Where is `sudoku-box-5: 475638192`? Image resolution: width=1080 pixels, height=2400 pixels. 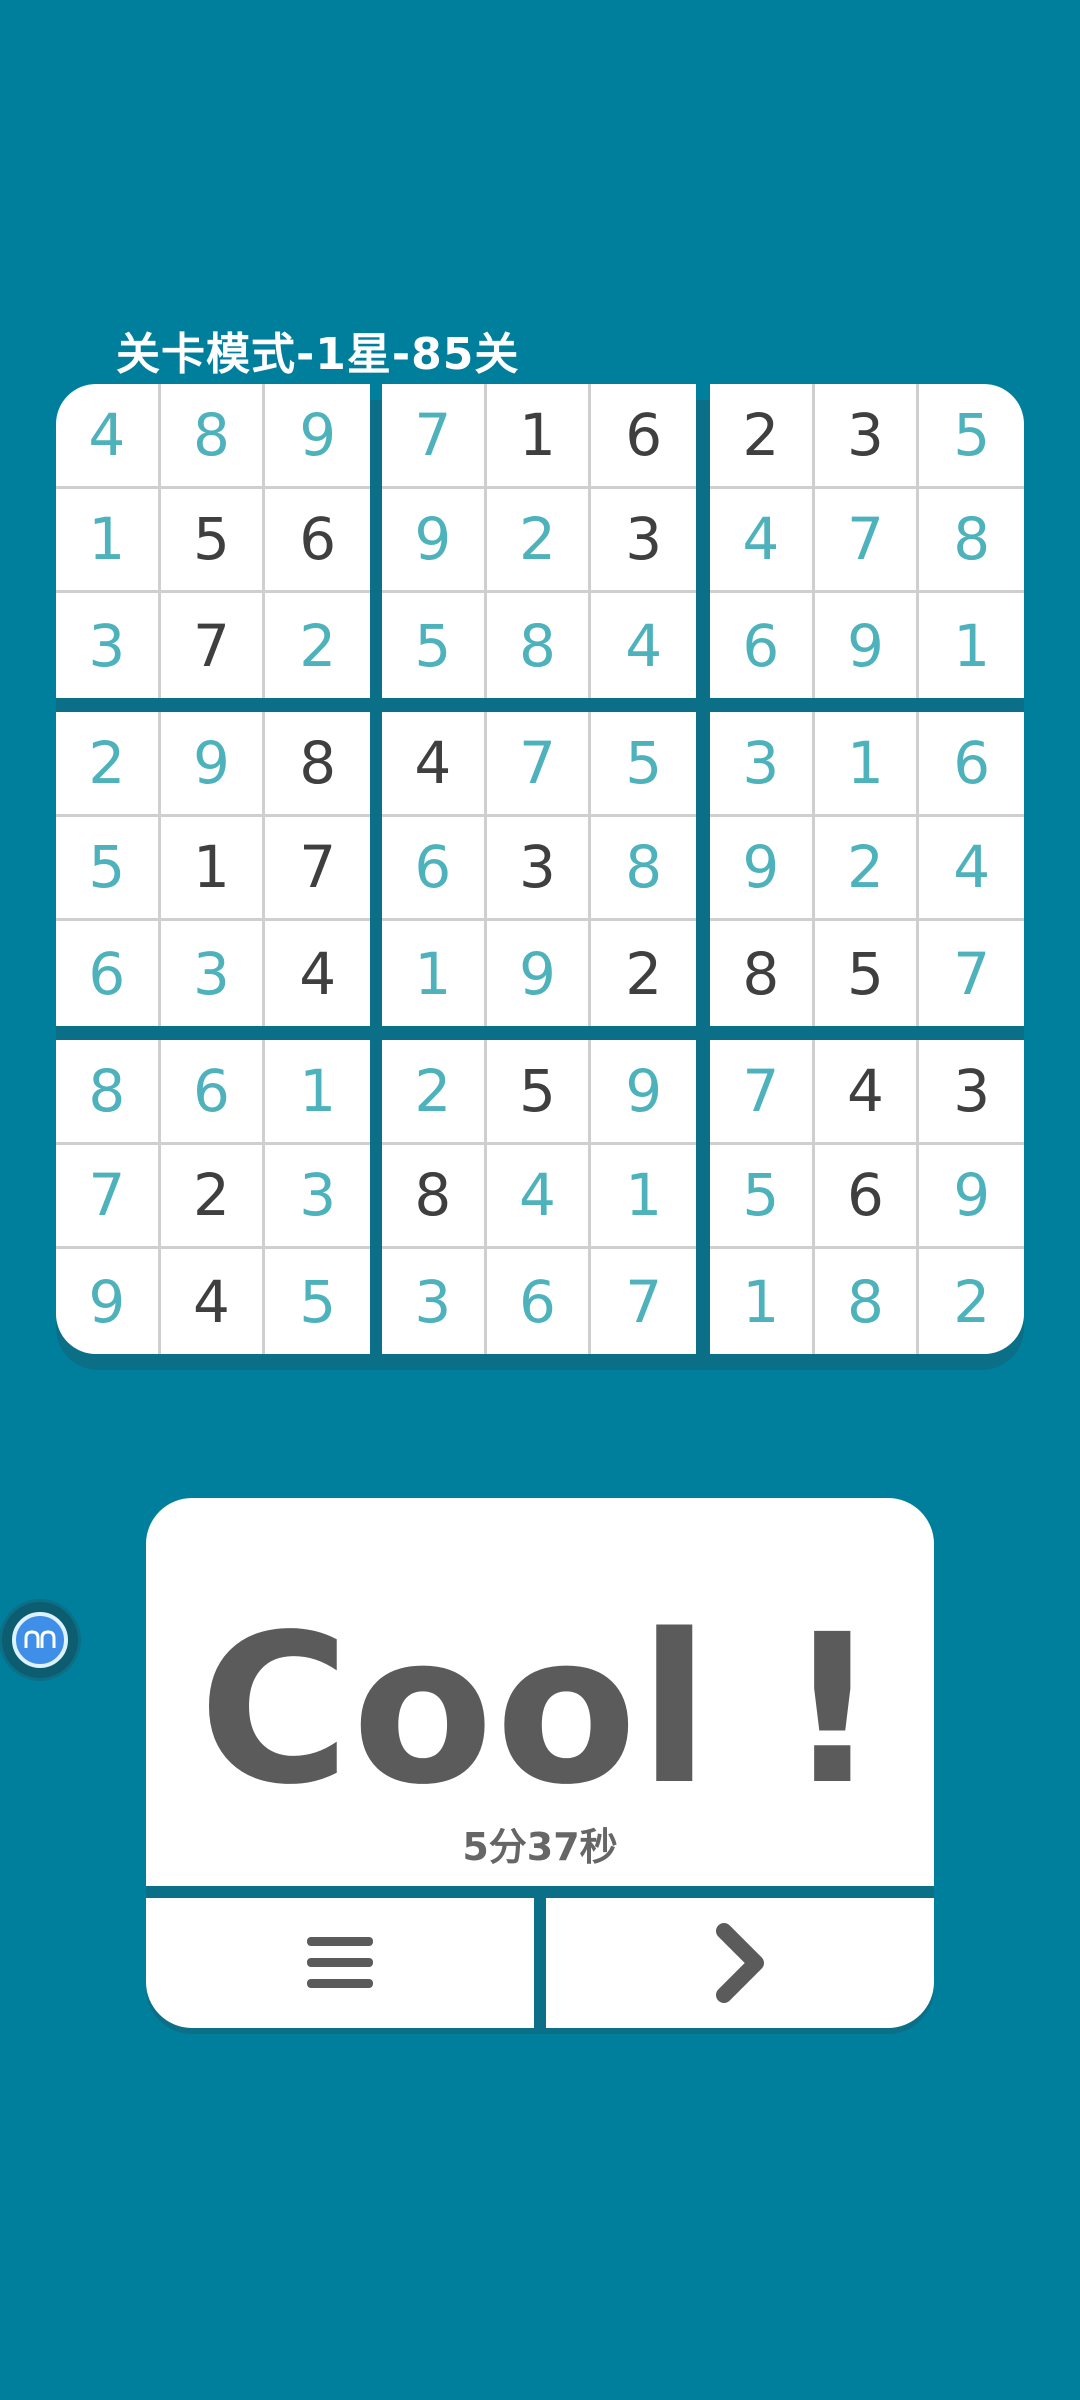 sudoku-box-5: 475638192 is located at coordinates (539, 869).